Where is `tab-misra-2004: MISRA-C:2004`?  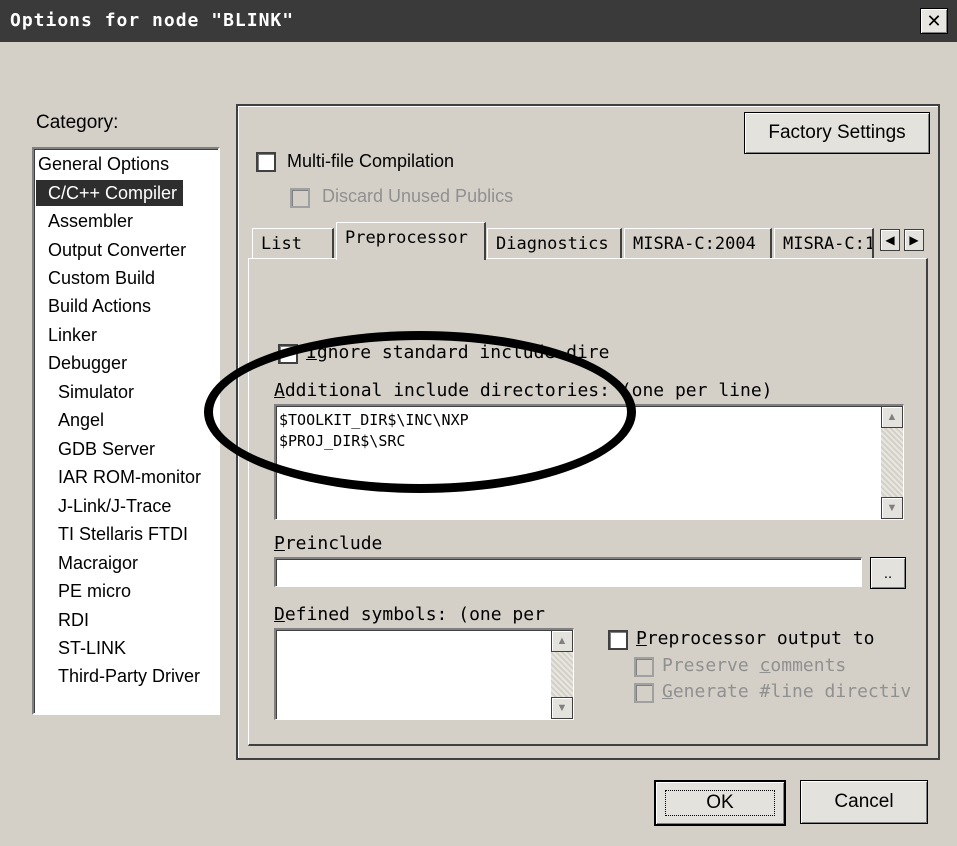 tab-misra-2004: MISRA-C:2004 is located at coordinates (698, 243).